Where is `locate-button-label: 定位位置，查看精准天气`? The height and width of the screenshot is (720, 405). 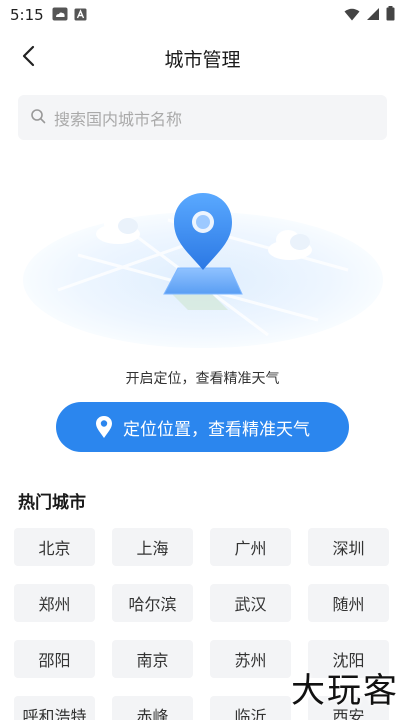
locate-button-label: 定位位置，查看精准天气 is located at coordinates (216, 429).